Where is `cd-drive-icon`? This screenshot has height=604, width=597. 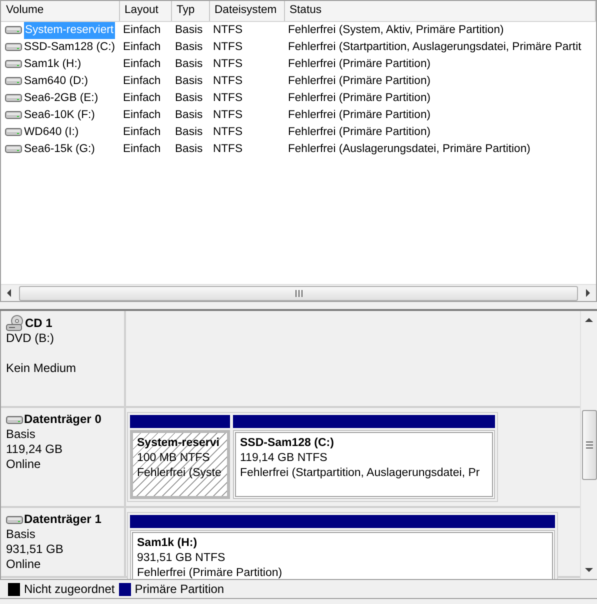
cd-drive-icon is located at coordinates (15, 323).